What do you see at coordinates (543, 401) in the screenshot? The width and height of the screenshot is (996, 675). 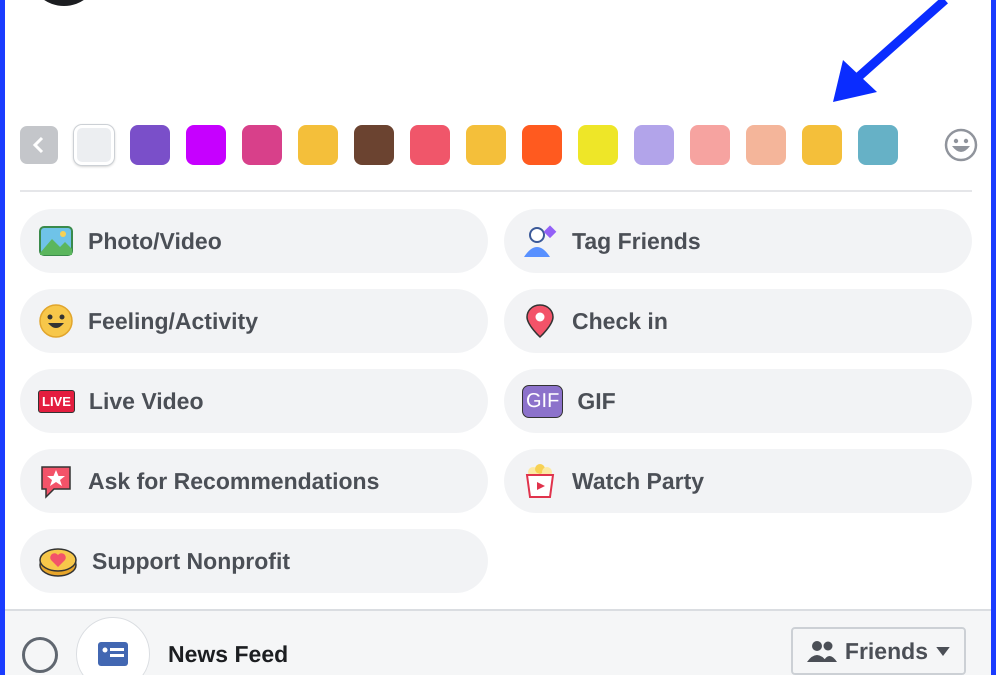 I see `gif-badge: GIF` at bounding box center [543, 401].